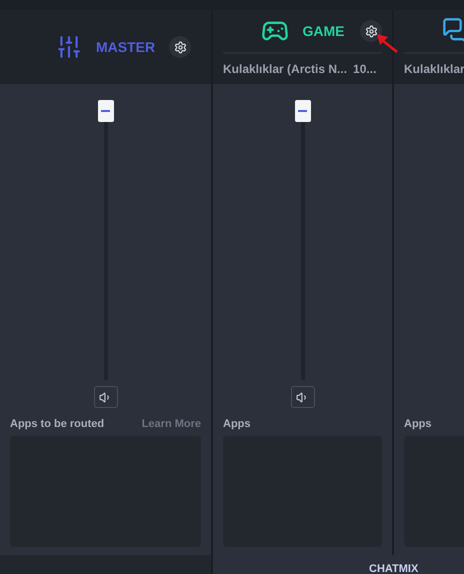 Image resolution: width=464 pixels, height=574 pixels. Describe the element at coordinates (126, 47) in the screenshot. I see `channel-name: MASTER` at that location.